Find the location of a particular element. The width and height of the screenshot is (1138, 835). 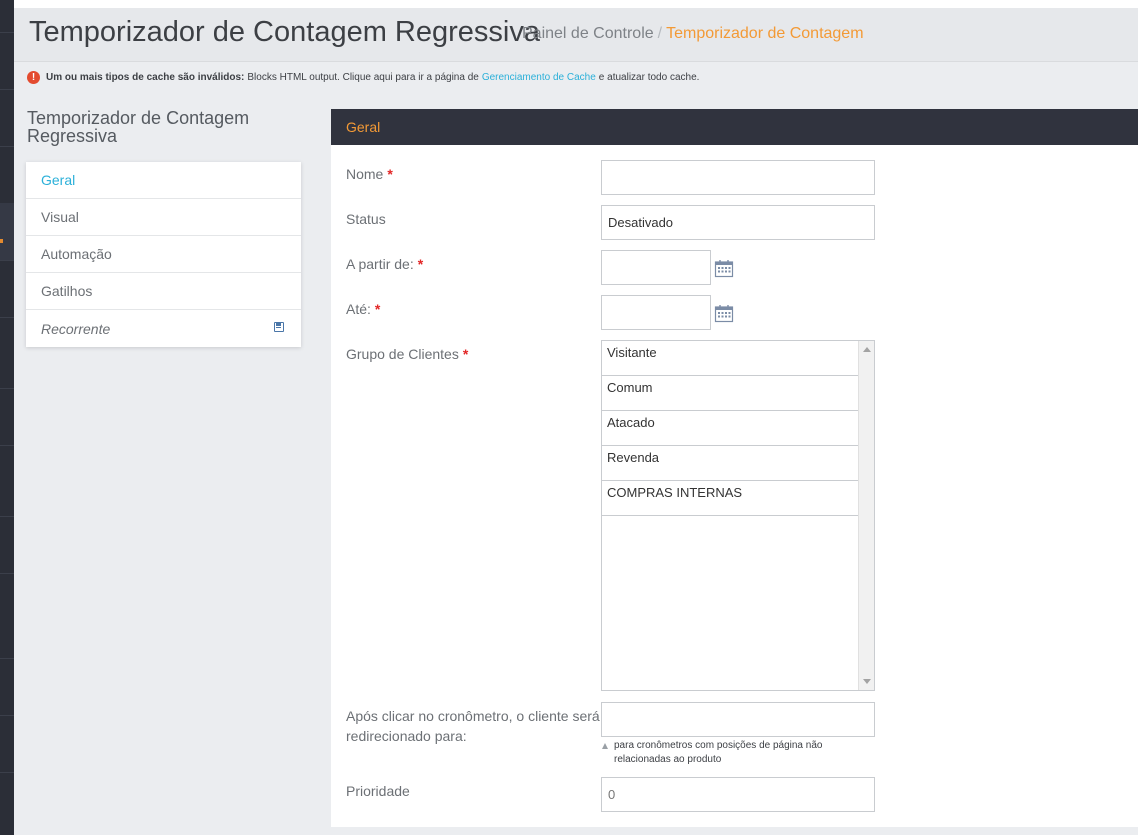

alert-text-after: e atualizar todo cache. is located at coordinates (649, 77).